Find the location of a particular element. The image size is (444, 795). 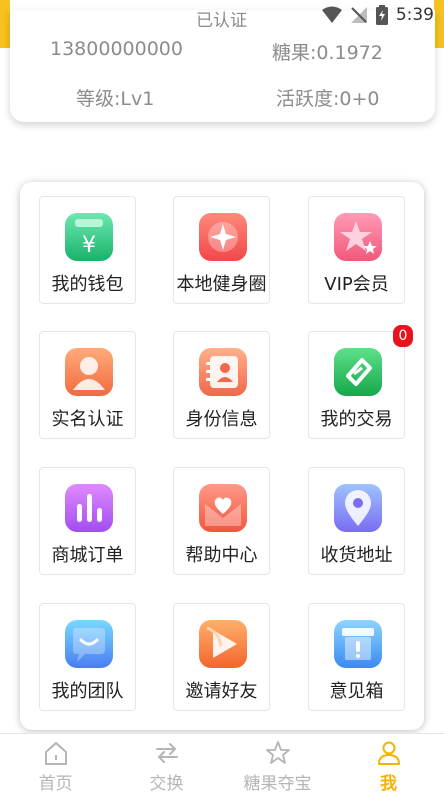

phone-number: 13800000000 is located at coordinates (116, 49).